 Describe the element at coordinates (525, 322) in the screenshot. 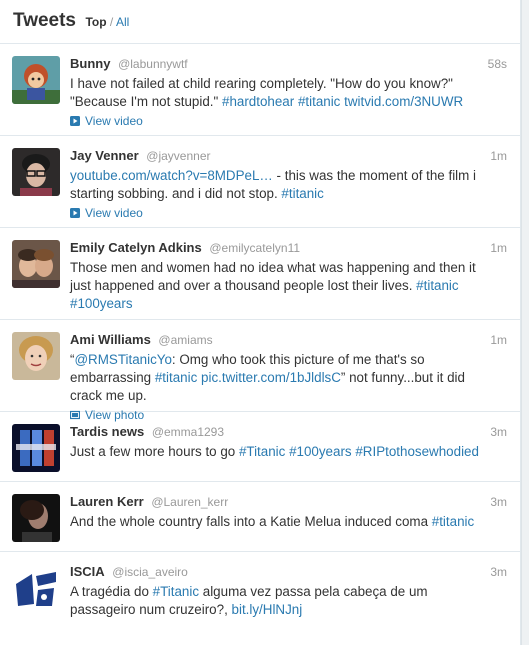

I see `scrollbar` at that location.